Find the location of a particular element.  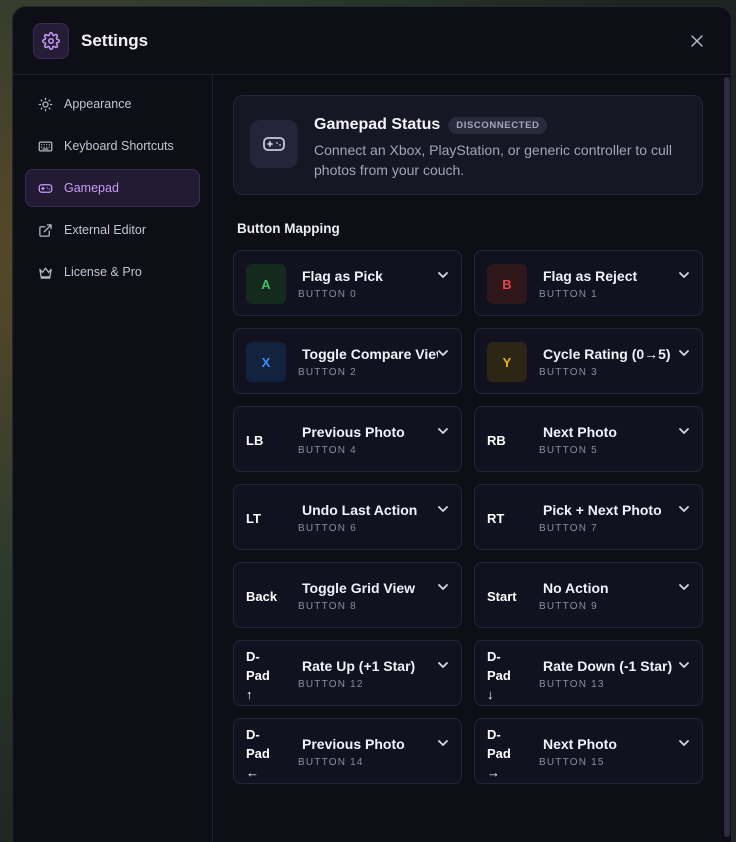

section-title: Button Mapping is located at coordinates (288, 228).